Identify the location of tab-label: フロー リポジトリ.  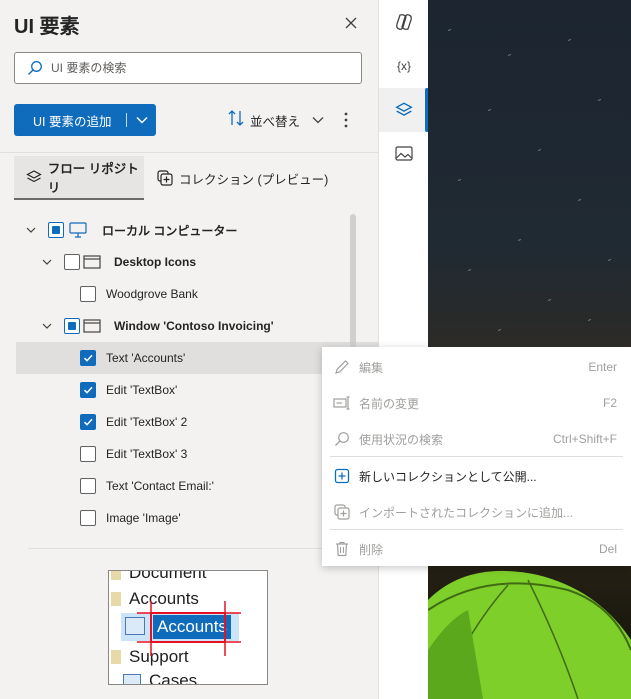
(93, 178).